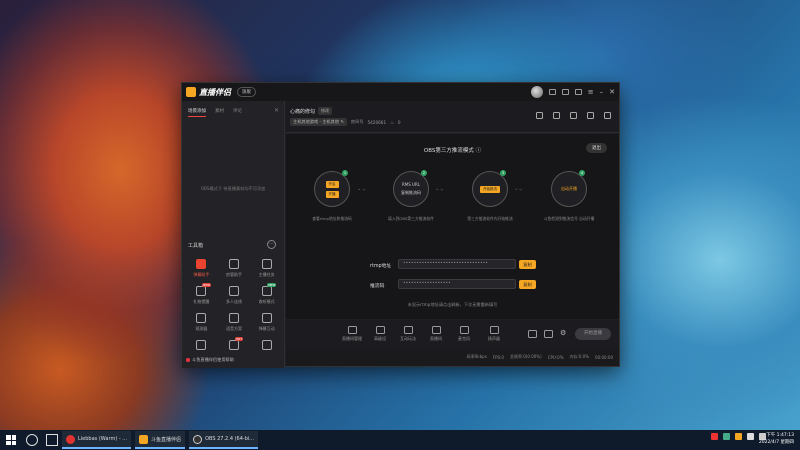 Image resolution: width=800 pixels, height=450 pixels. I want to click on tool-voice: 语音方案, so click(234, 322).